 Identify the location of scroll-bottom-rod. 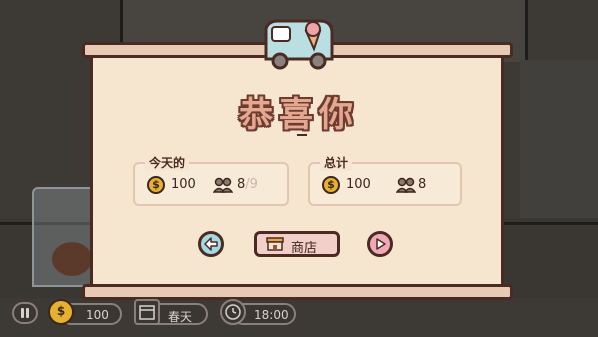
(297, 292).